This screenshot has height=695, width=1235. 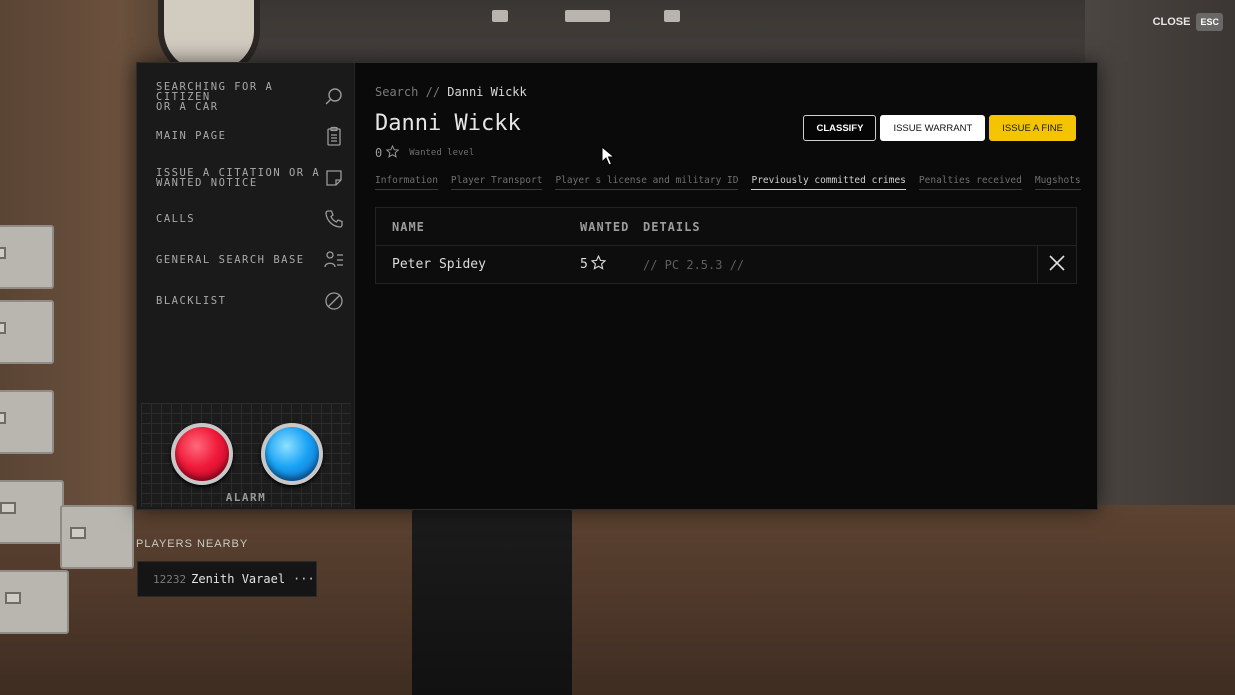 What do you see at coordinates (840, 128) in the screenshot?
I see `classify-button: CLASSIFY` at bounding box center [840, 128].